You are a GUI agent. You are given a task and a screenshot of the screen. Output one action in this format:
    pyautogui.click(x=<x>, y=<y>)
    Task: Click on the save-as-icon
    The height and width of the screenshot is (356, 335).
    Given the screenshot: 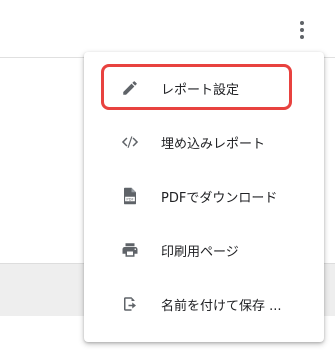 What is the action you would take?
    pyautogui.click(x=130, y=304)
    